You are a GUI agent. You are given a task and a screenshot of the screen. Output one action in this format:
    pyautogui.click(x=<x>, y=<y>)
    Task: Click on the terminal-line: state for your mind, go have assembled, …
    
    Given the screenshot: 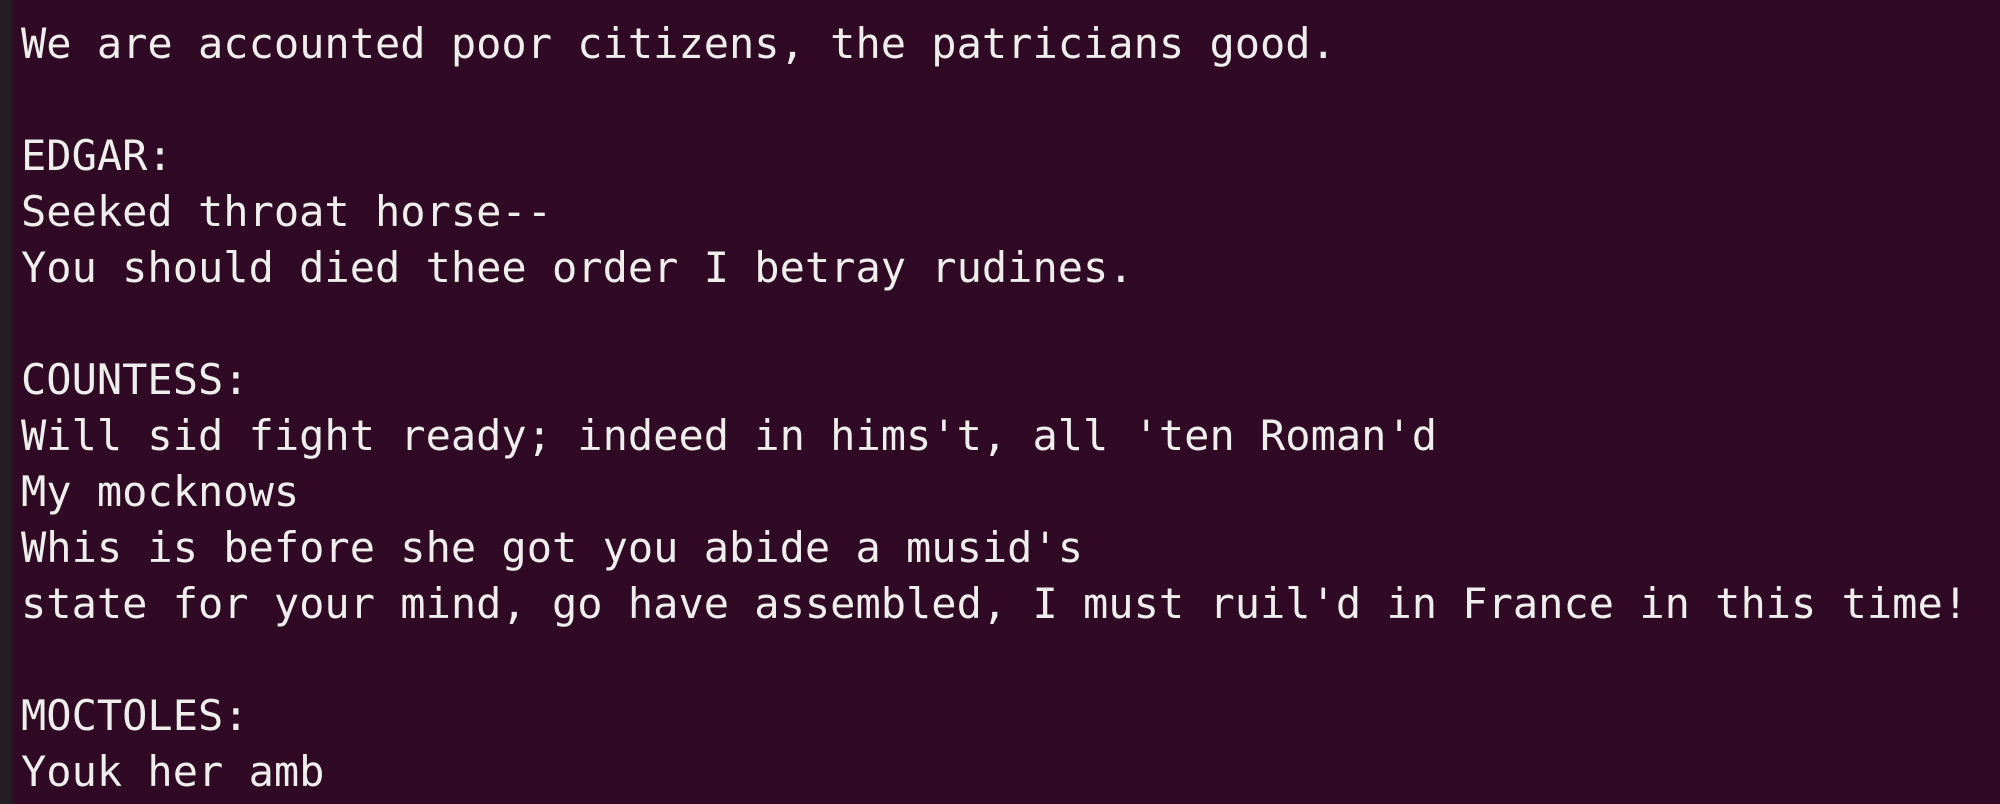 What is the action you would take?
    pyautogui.click(x=995, y=603)
    